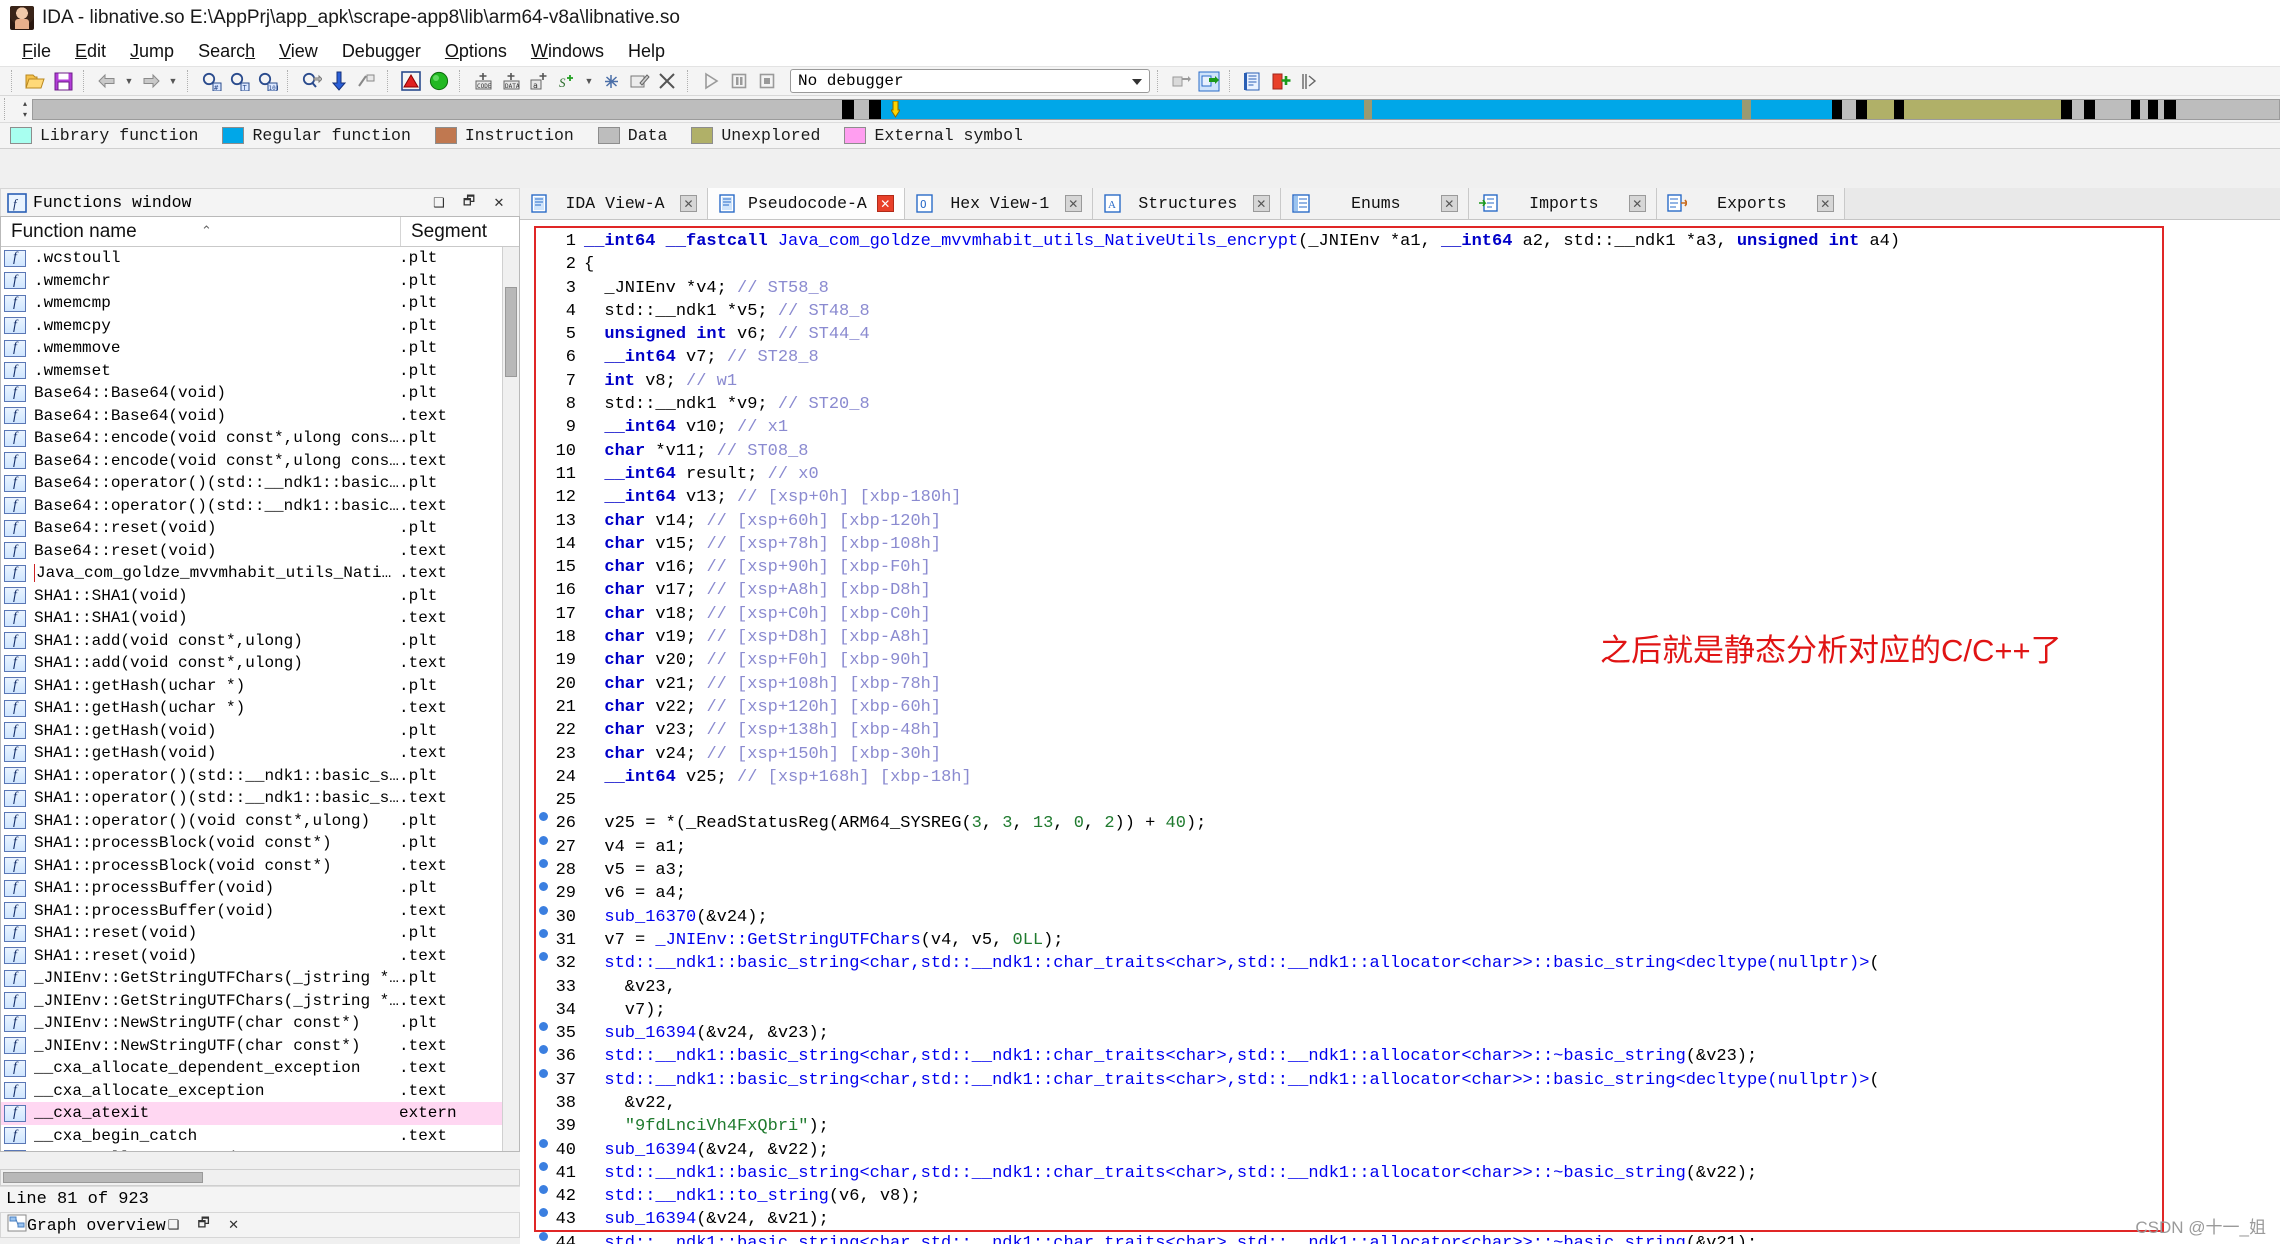  Describe the element at coordinates (1408, 474) in the screenshot. I see `code-line: 11 __int64 result; // x0` at that location.